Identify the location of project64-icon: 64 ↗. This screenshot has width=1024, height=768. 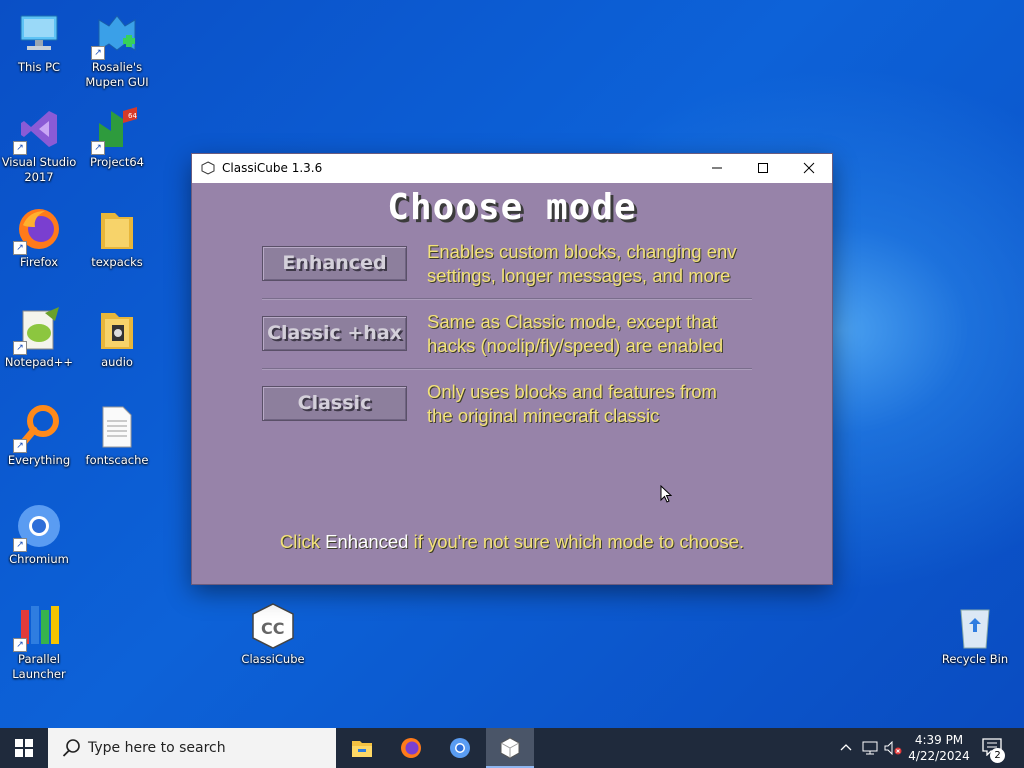
(116, 130).